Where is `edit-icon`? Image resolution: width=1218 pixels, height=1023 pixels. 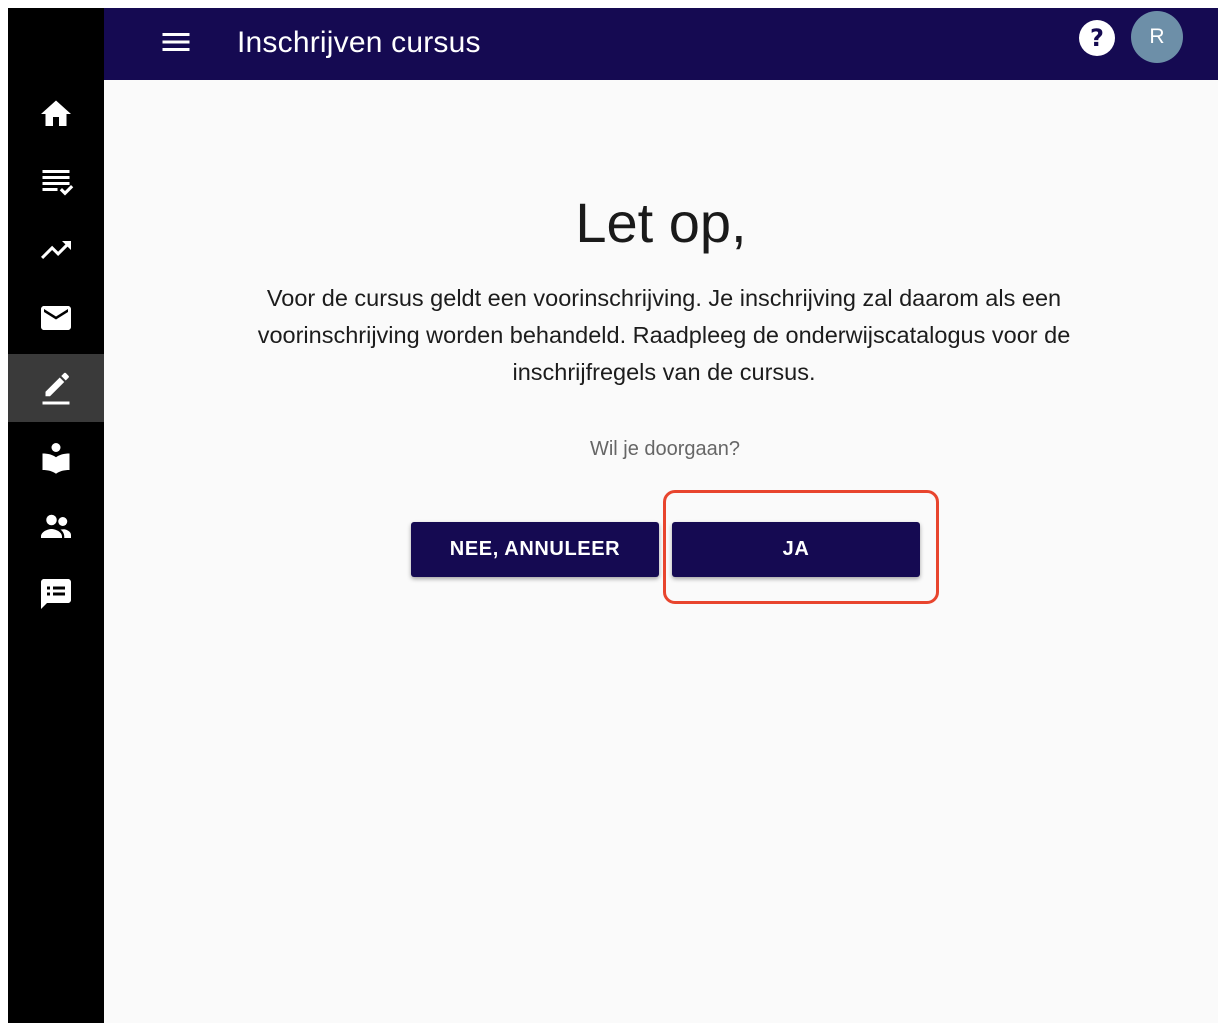
edit-icon is located at coordinates (56, 388).